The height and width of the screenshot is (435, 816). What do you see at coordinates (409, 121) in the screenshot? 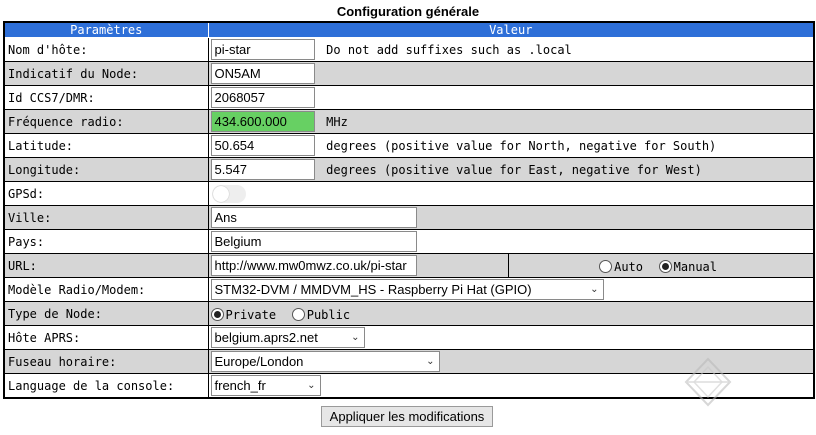
I see `row-frequency: Fréquence radio: 434.600.000 MHz` at bounding box center [409, 121].